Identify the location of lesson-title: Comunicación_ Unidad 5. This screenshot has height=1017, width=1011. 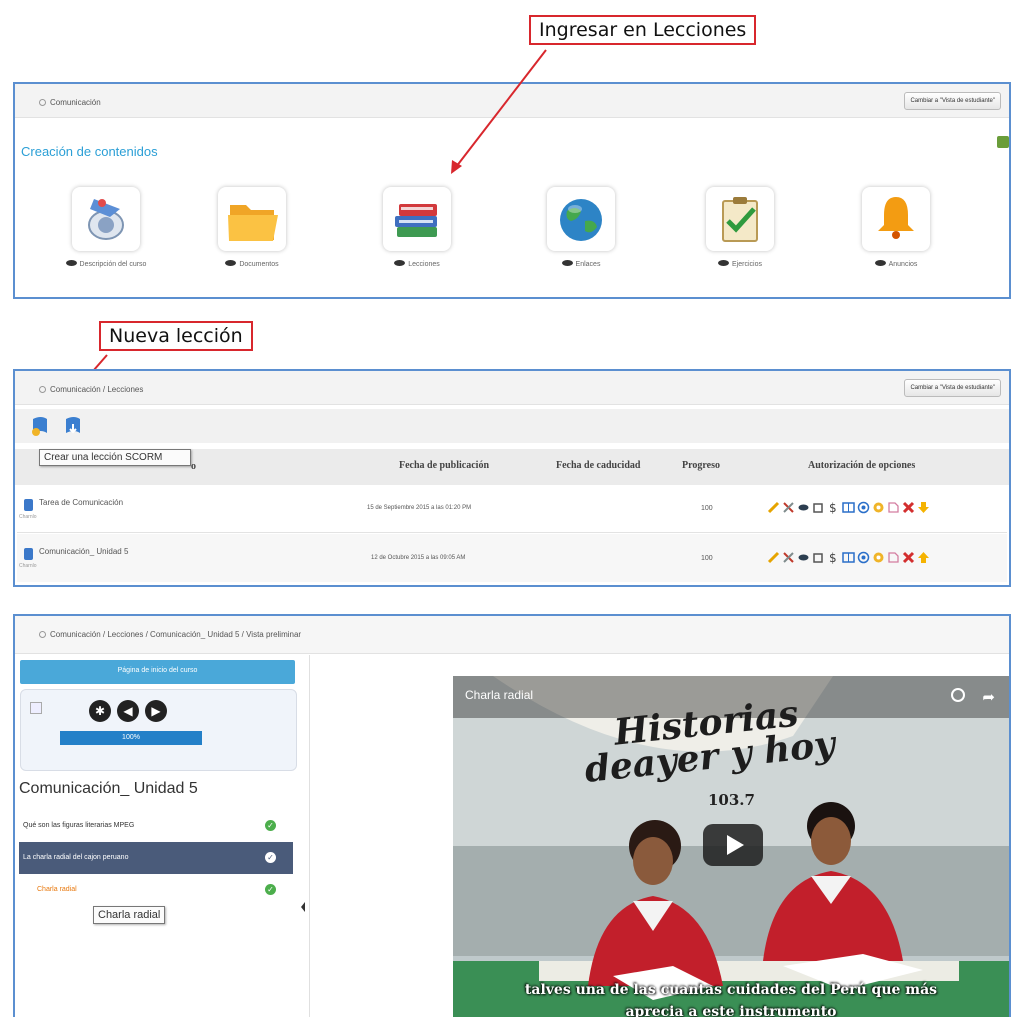
(108, 788).